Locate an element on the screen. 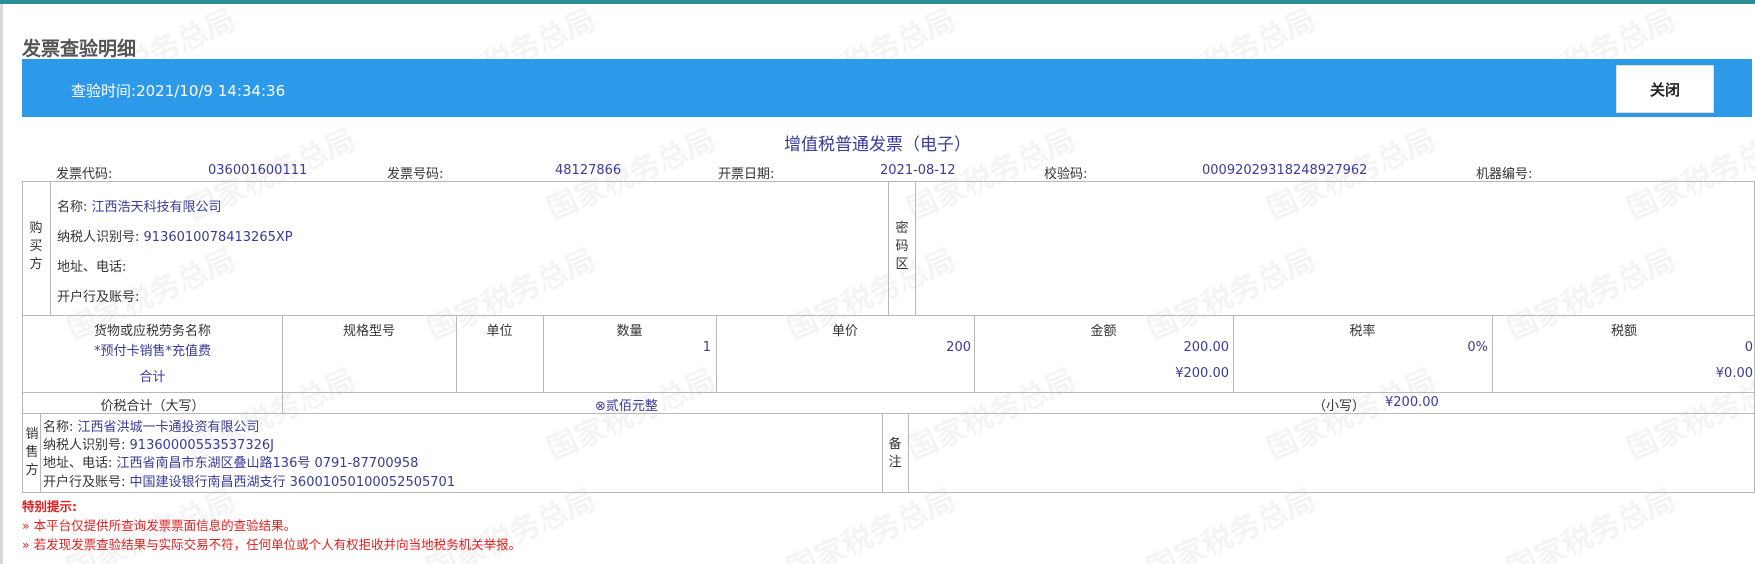 The height and width of the screenshot is (564, 1755). col-header-unit: 单位 is located at coordinates (499, 331).